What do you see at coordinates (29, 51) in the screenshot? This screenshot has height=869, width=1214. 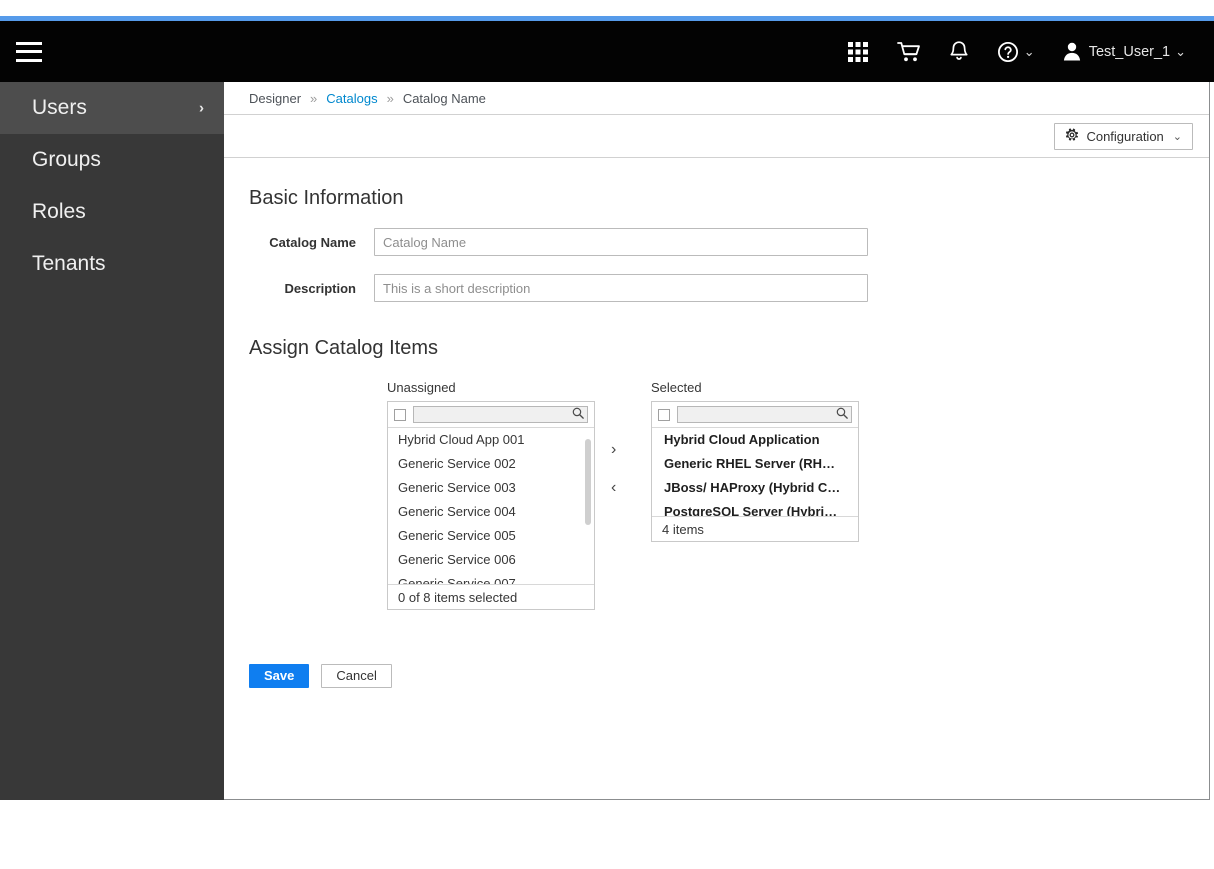 I see `menu-toggle-icon` at bounding box center [29, 51].